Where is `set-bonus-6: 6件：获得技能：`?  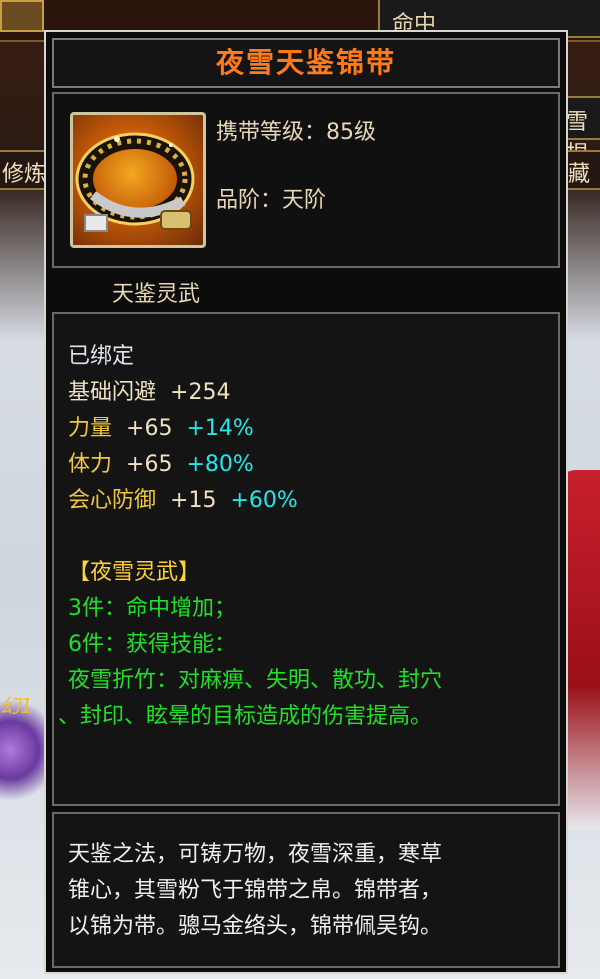 set-bonus-6: 6件：获得技能： is located at coordinates (152, 644).